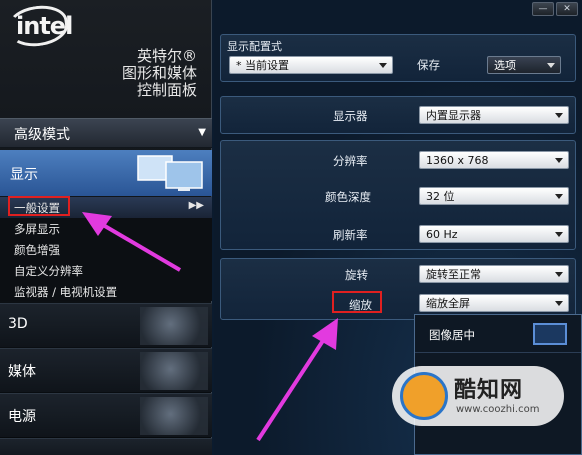 The image size is (582, 455). What do you see at coordinates (398, 289) in the screenshot?
I see `rotation-scaling-panel: 旋转 旋转至正常 缩放 缩放全屏` at bounding box center [398, 289].